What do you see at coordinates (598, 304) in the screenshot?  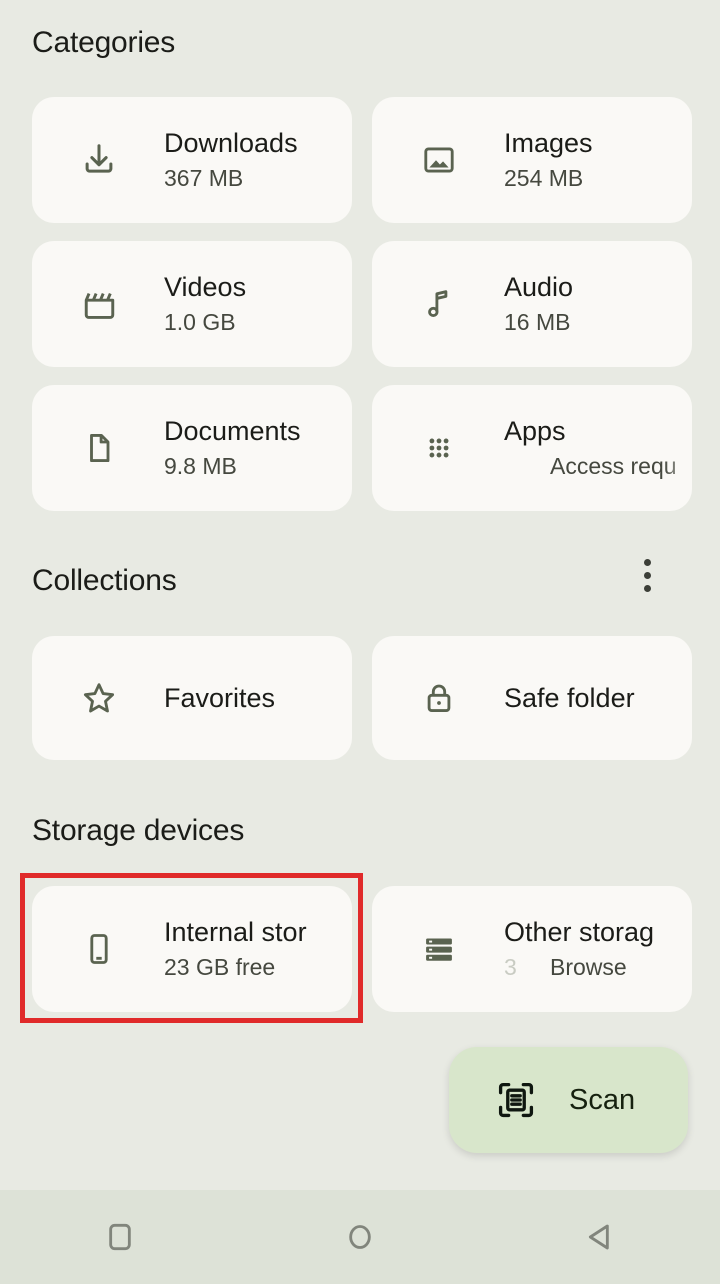 I see `category-text: Audio 16 MB` at bounding box center [598, 304].